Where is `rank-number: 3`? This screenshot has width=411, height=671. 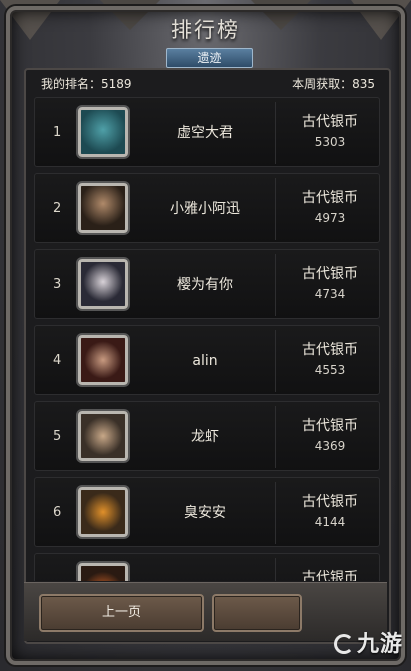 rank-number: 3 is located at coordinates (57, 284).